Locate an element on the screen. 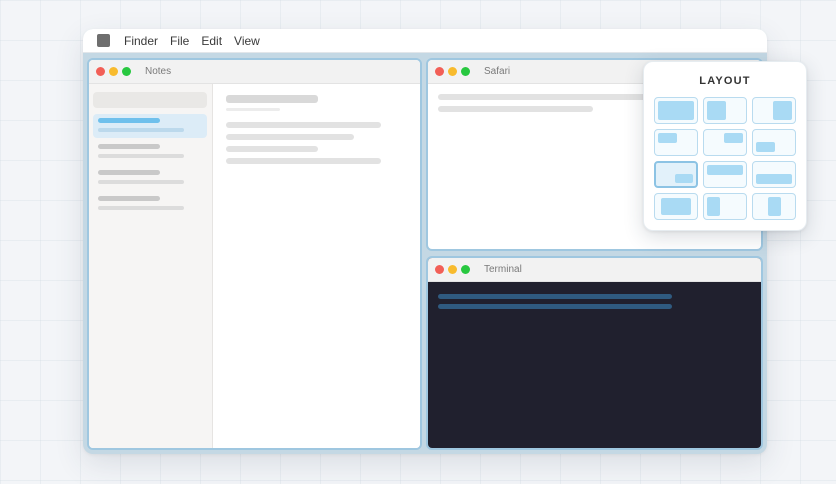 This screenshot has height=484, width=836. menu-file: File is located at coordinates (179, 41).